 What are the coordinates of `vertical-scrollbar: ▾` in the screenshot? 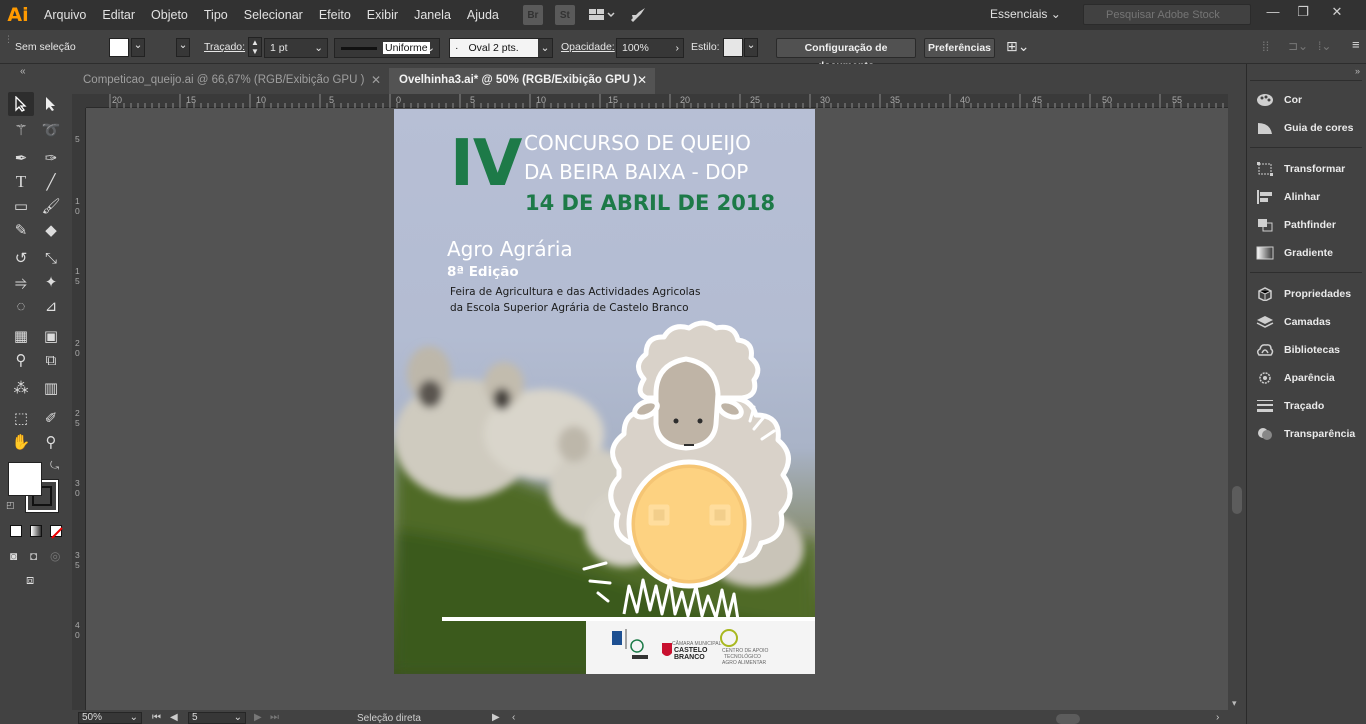 It's located at (1237, 402).